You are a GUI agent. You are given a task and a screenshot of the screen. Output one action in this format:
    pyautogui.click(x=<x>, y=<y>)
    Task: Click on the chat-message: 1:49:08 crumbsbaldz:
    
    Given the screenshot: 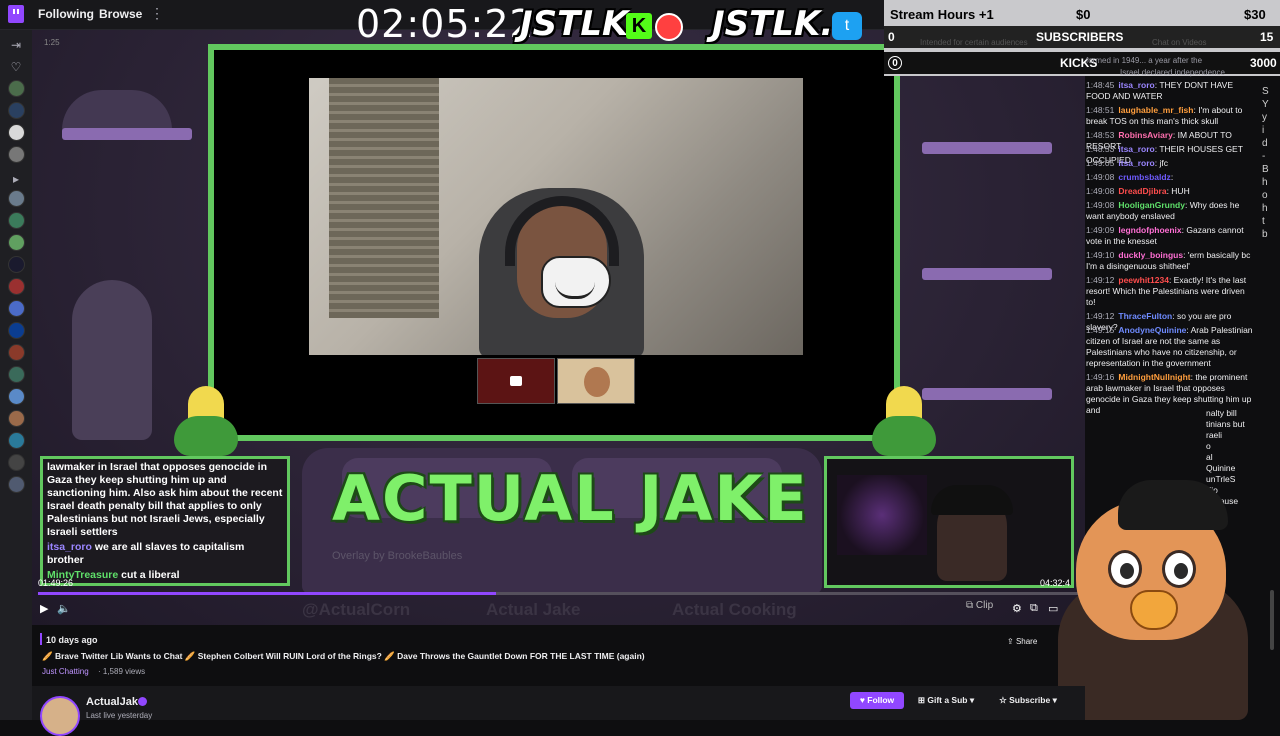 What is the action you would take?
    pyautogui.click(x=1130, y=177)
    